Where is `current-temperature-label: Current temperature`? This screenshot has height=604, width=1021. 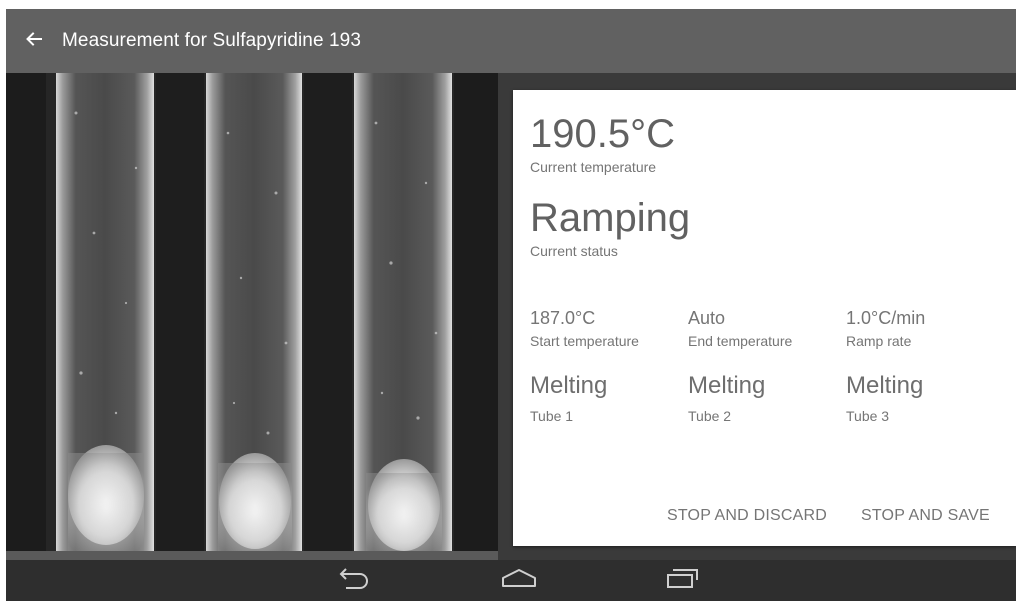 current-temperature-label: Current temperature is located at coordinates (593, 167).